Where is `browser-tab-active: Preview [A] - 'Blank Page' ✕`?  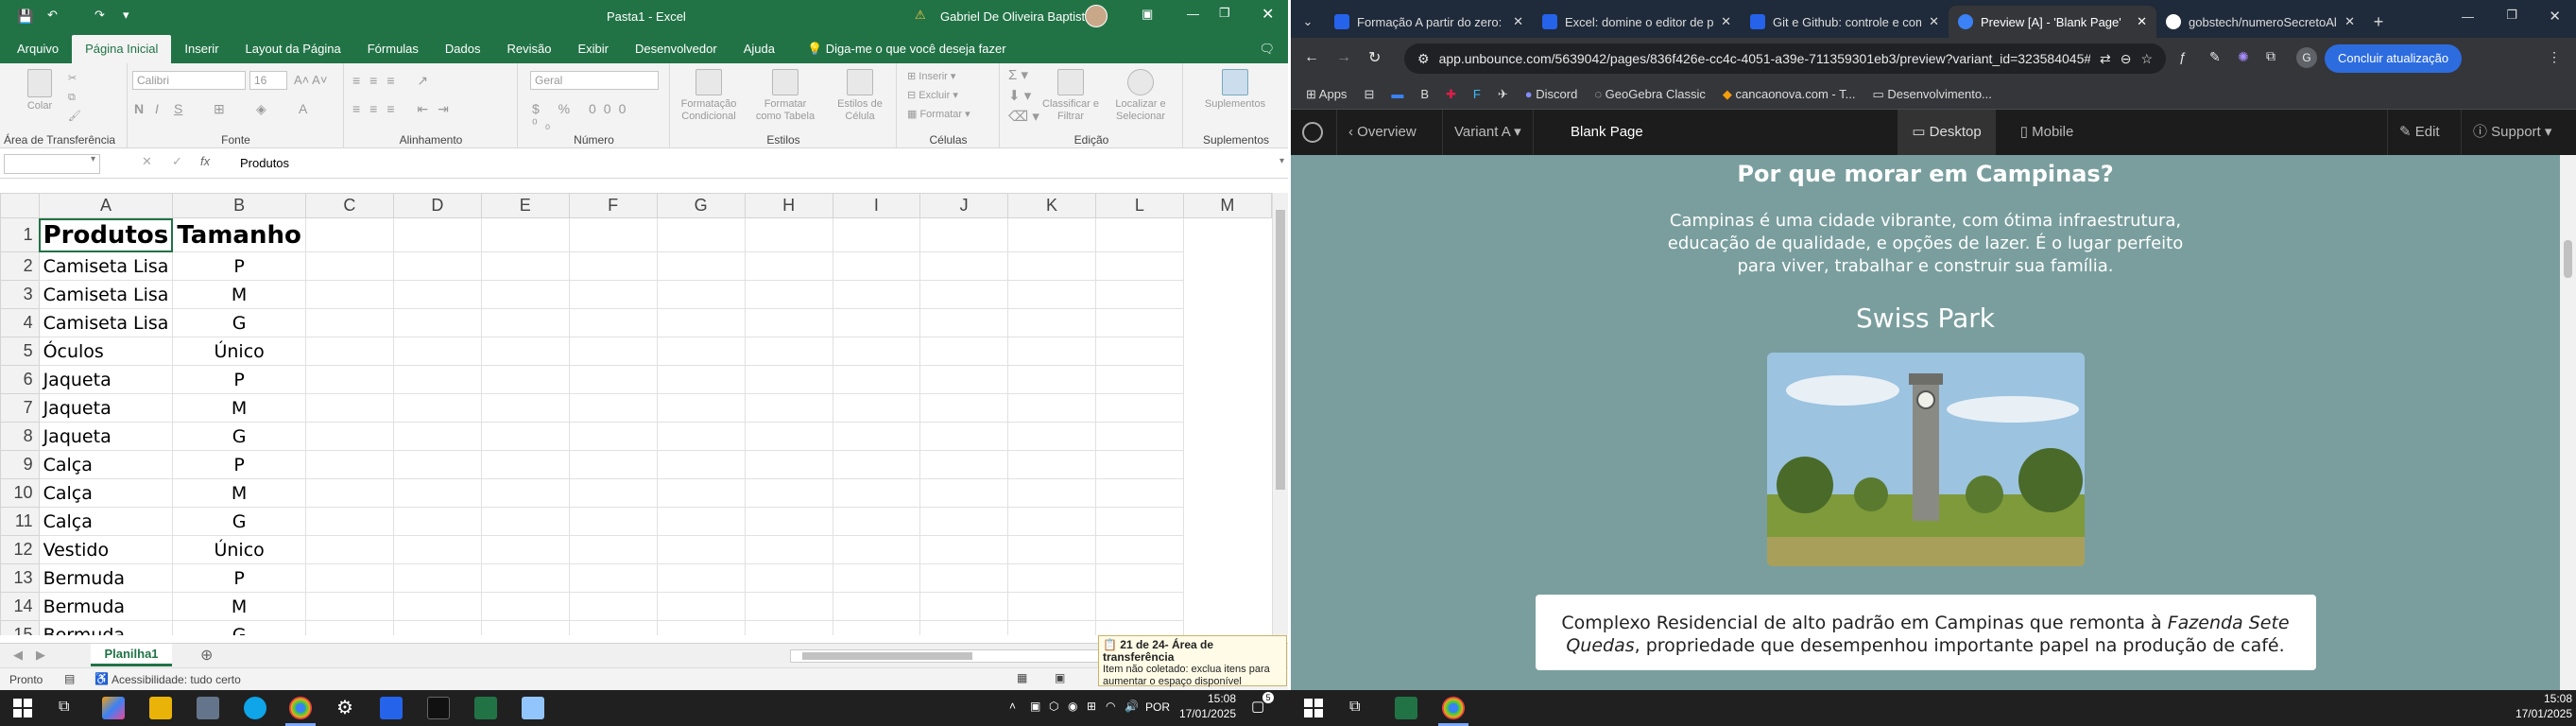
browser-tab-active: Preview [A] - 'Blank Page' ✕ is located at coordinates (2052, 22).